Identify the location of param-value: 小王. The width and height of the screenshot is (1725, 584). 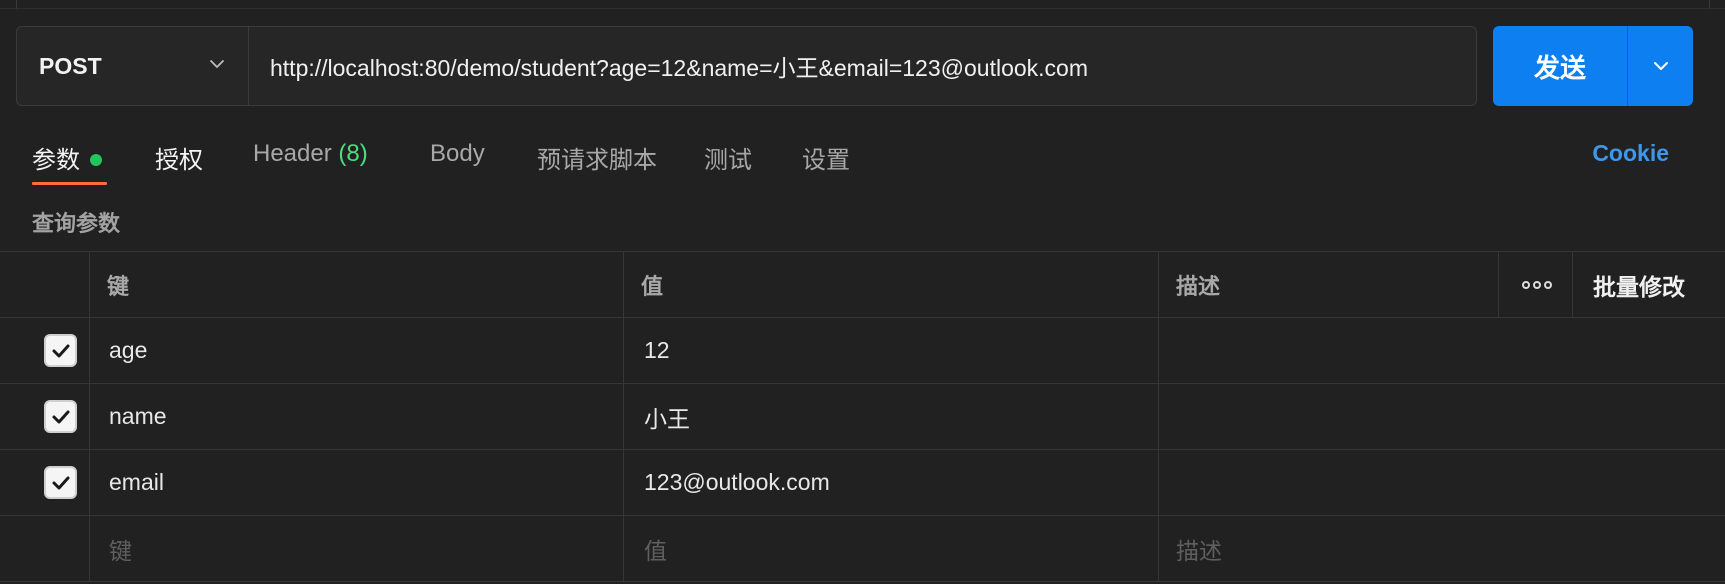
(667, 416).